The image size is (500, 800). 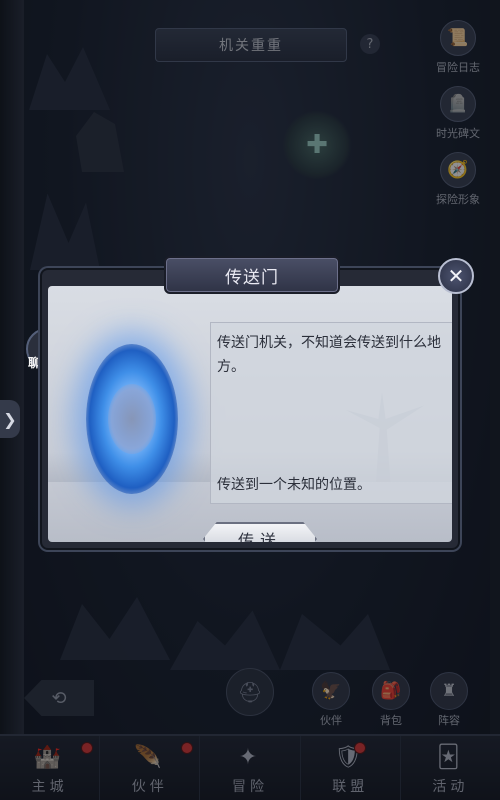 I want to click on close-icon: ✕, so click(x=456, y=276).